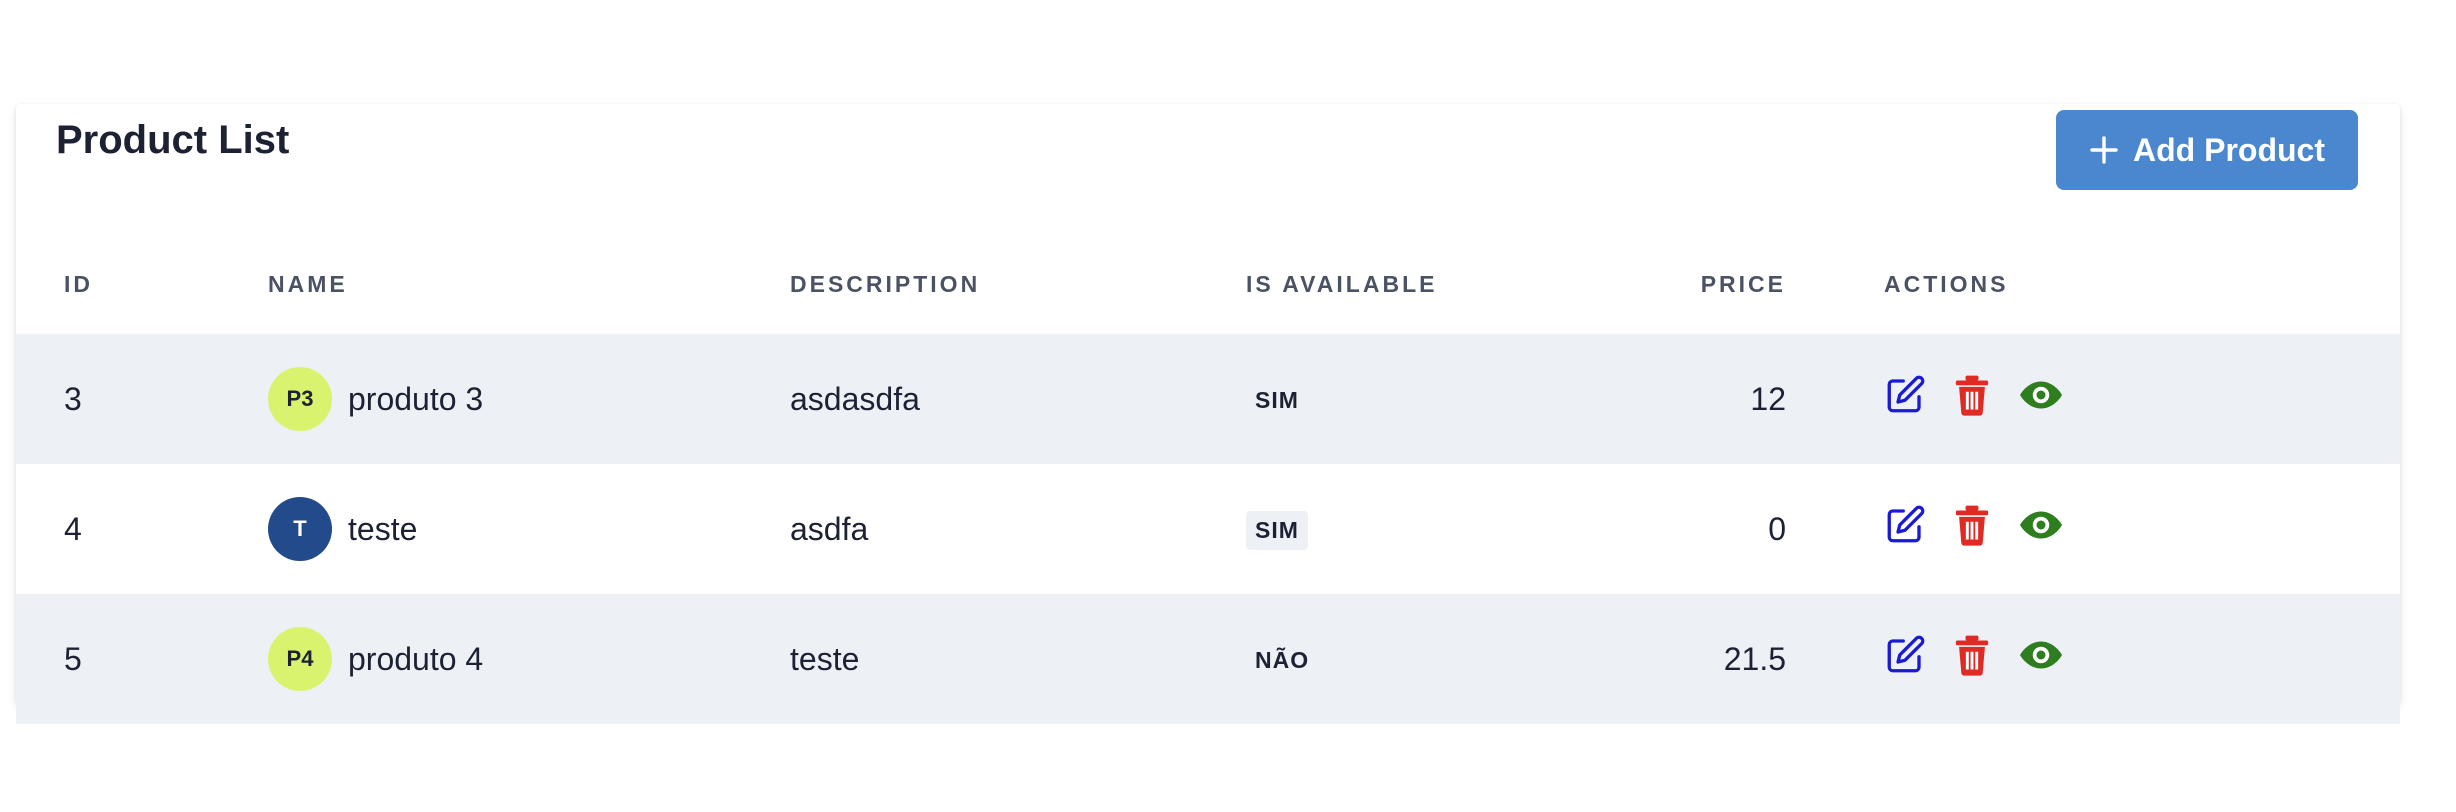  I want to click on column-header-name: NAME, so click(529, 284).